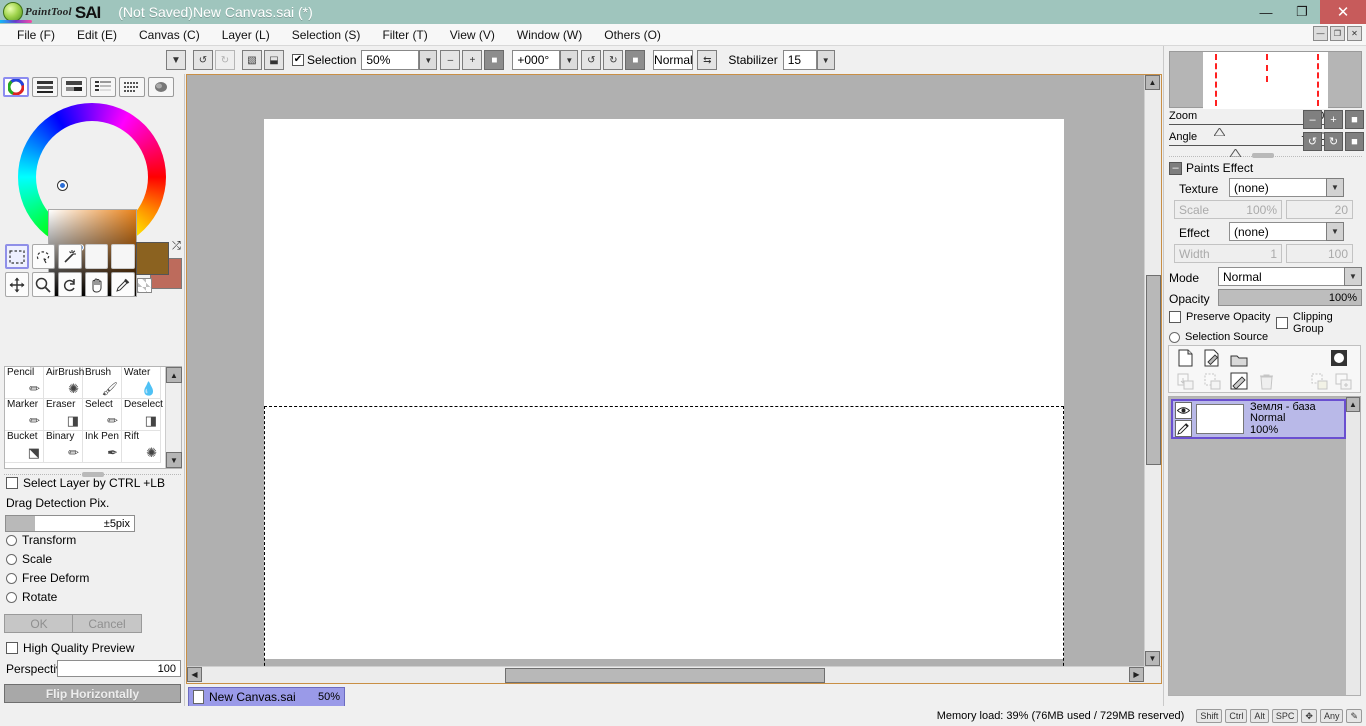  I want to click on flip-horizontal-icon: ⇆, so click(707, 60).